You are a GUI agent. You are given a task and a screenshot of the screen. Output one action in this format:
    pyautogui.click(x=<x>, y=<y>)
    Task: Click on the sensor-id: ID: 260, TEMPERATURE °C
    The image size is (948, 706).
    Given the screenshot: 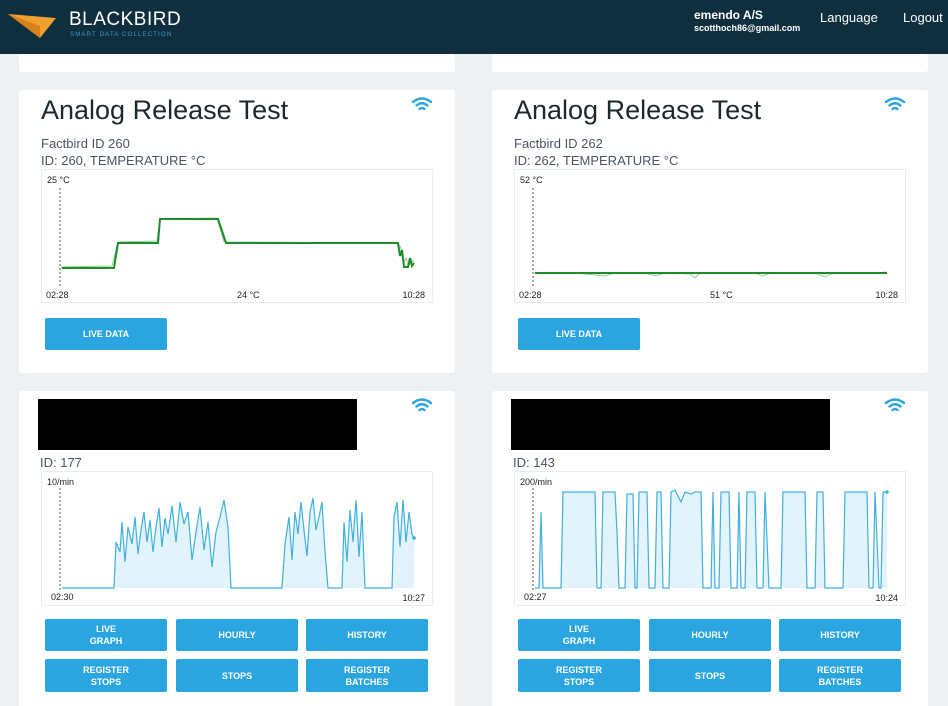 What is the action you would take?
    pyautogui.click(x=123, y=160)
    